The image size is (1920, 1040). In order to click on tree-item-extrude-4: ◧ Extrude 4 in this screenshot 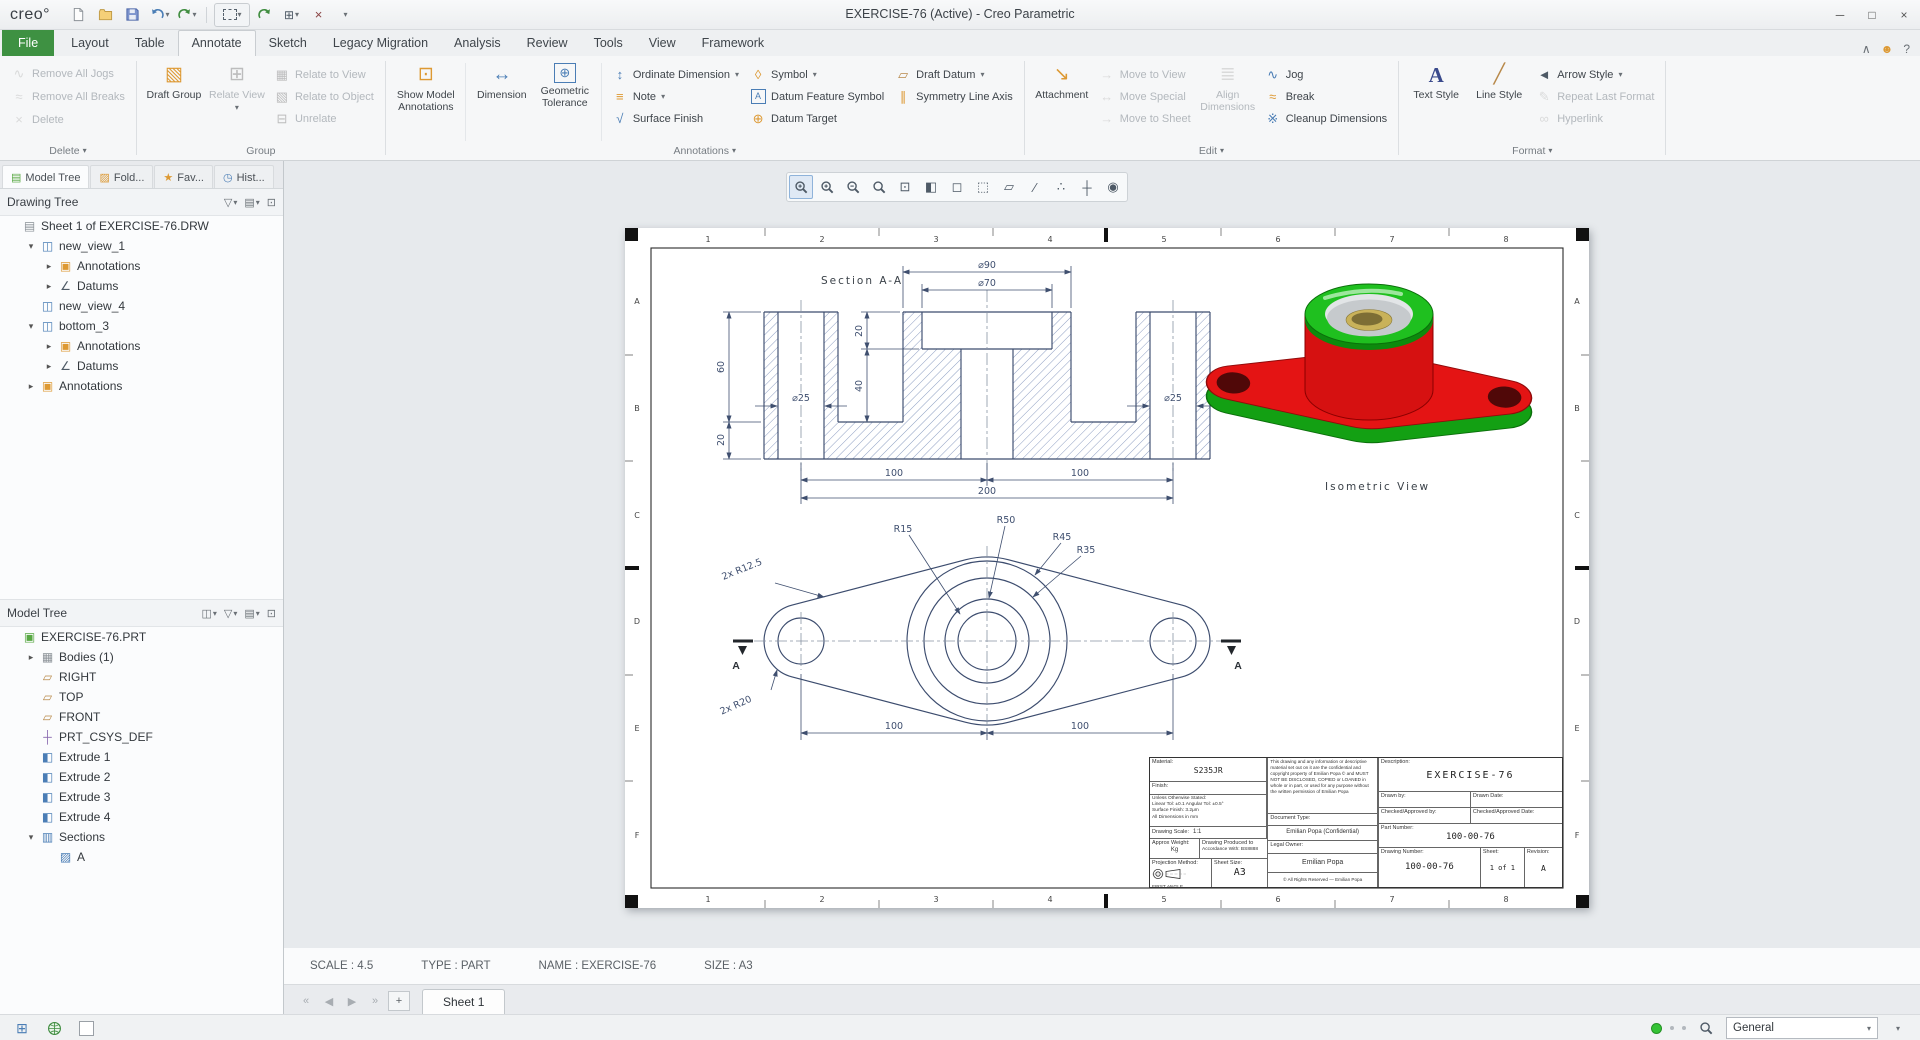, I will do `click(141, 817)`.